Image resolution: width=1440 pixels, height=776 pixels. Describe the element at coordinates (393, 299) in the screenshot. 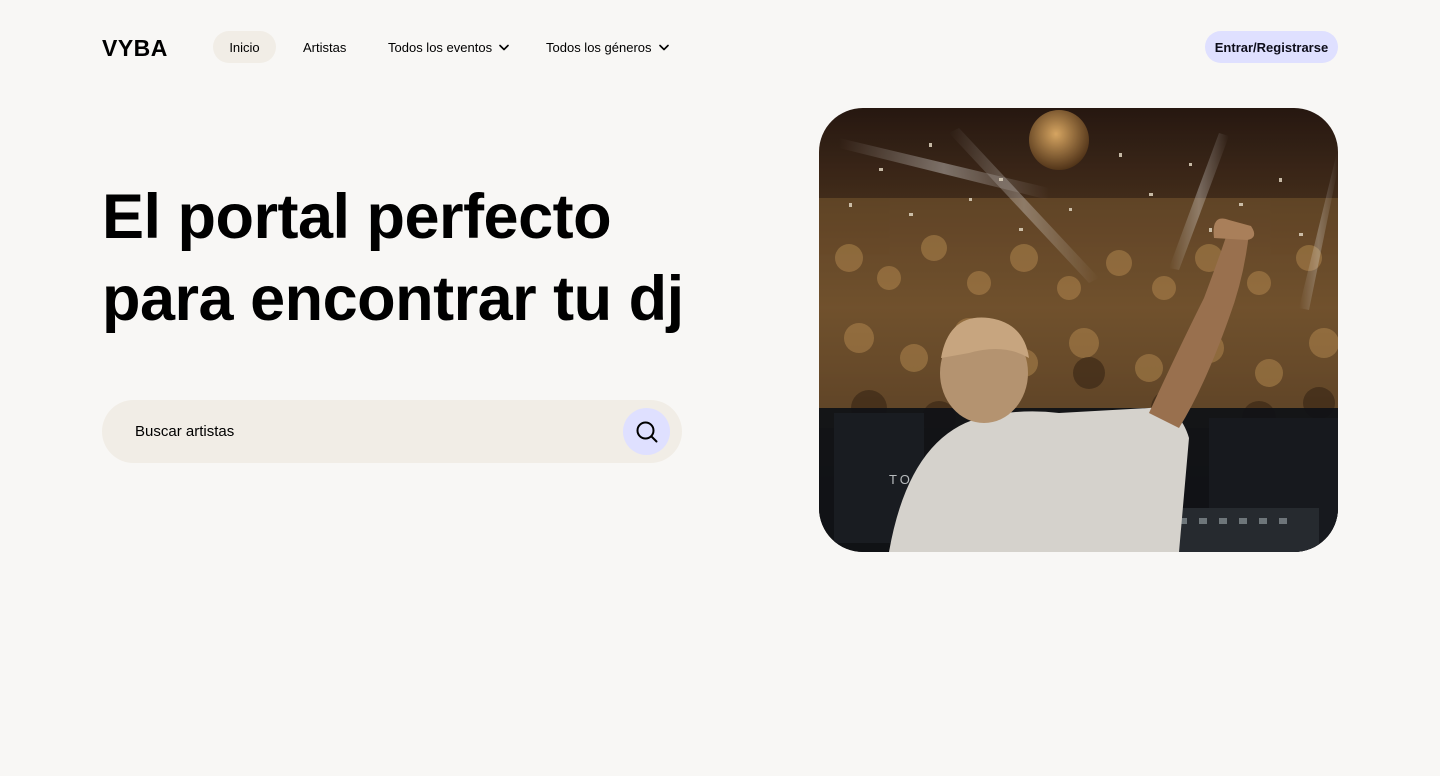

I see `hero-title-line-2: para encontrar tu dj` at that location.